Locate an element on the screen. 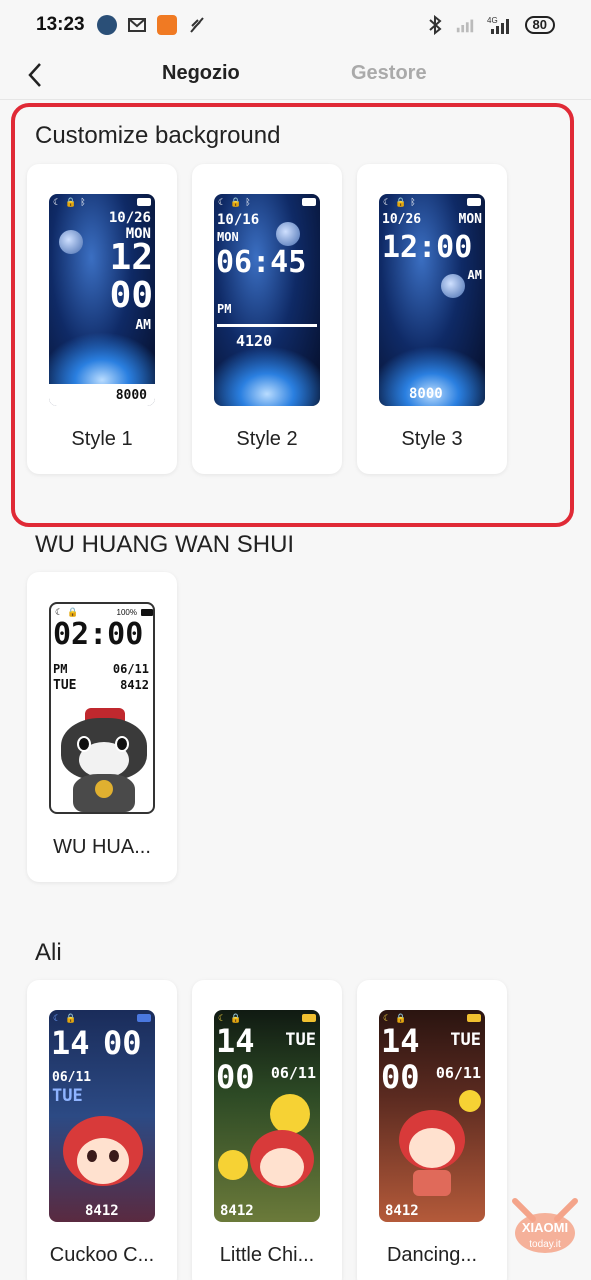 The image size is (591, 1280). watchface-name: Style 1 is located at coordinates (102, 439).